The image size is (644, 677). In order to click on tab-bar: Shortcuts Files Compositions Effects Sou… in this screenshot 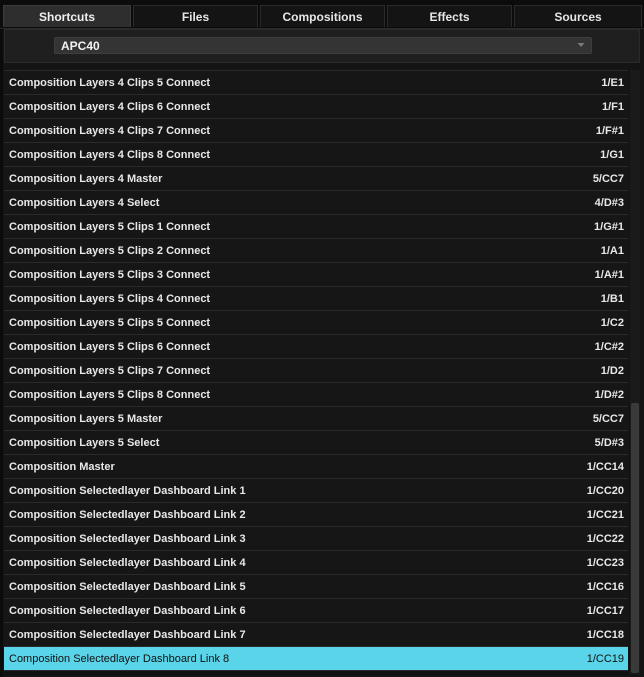, I will do `click(322, 14)`.